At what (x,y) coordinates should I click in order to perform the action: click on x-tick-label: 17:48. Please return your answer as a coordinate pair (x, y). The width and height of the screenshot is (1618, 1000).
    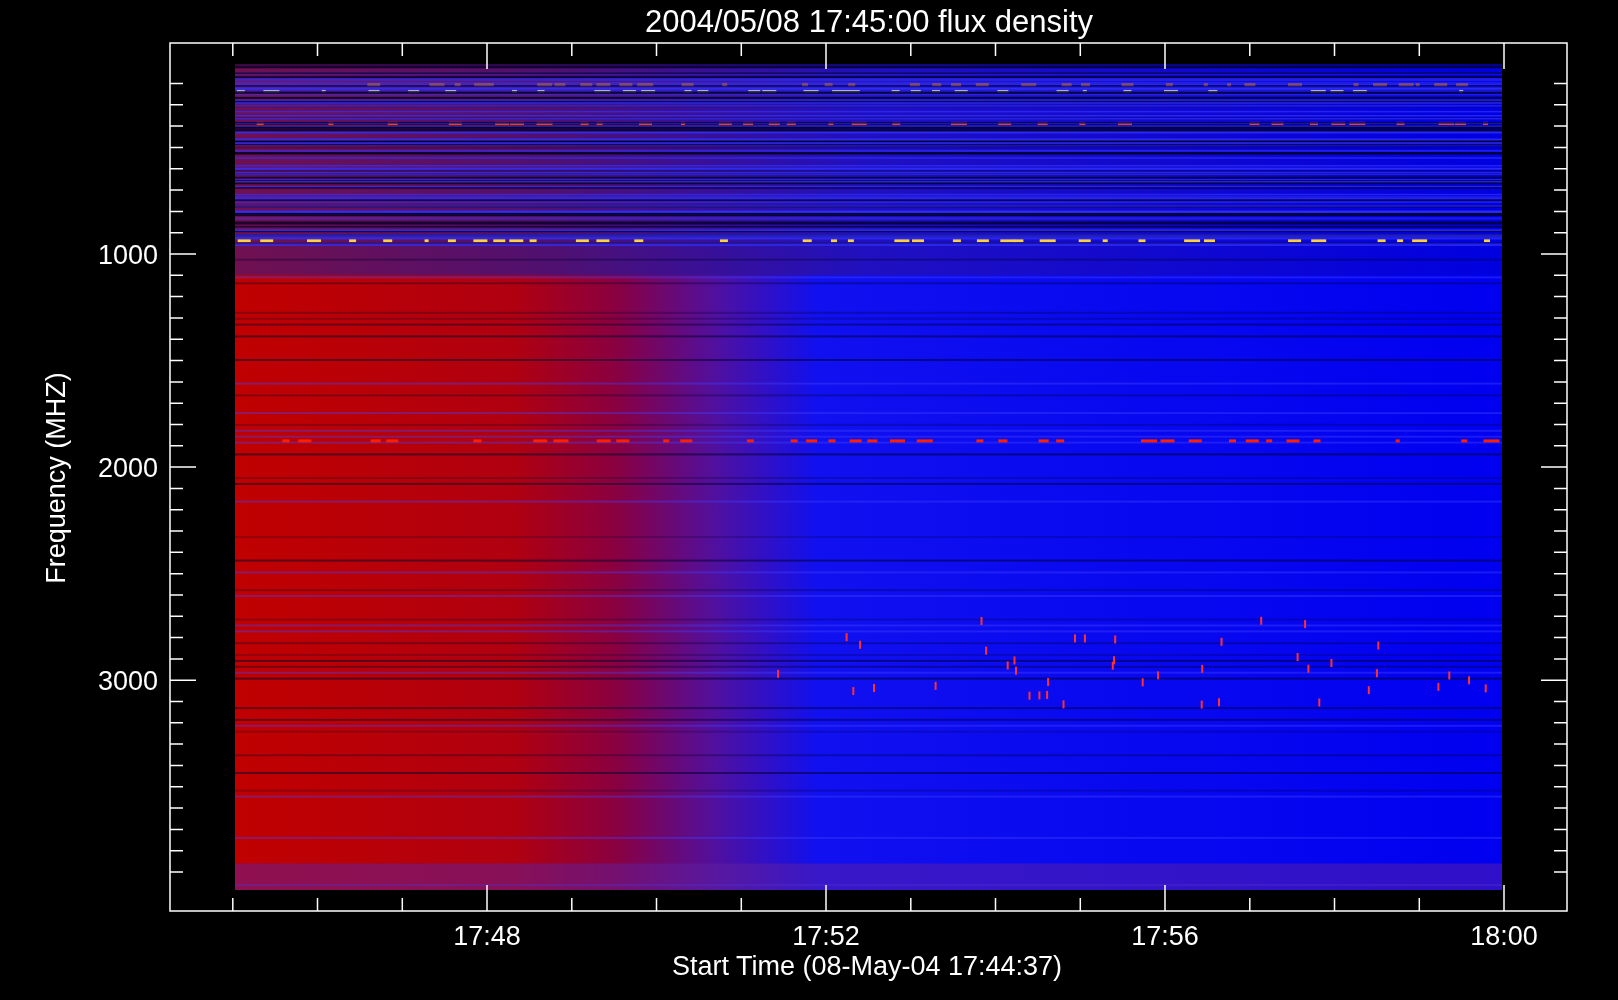
    Looking at the image, I should click on (487, 936).